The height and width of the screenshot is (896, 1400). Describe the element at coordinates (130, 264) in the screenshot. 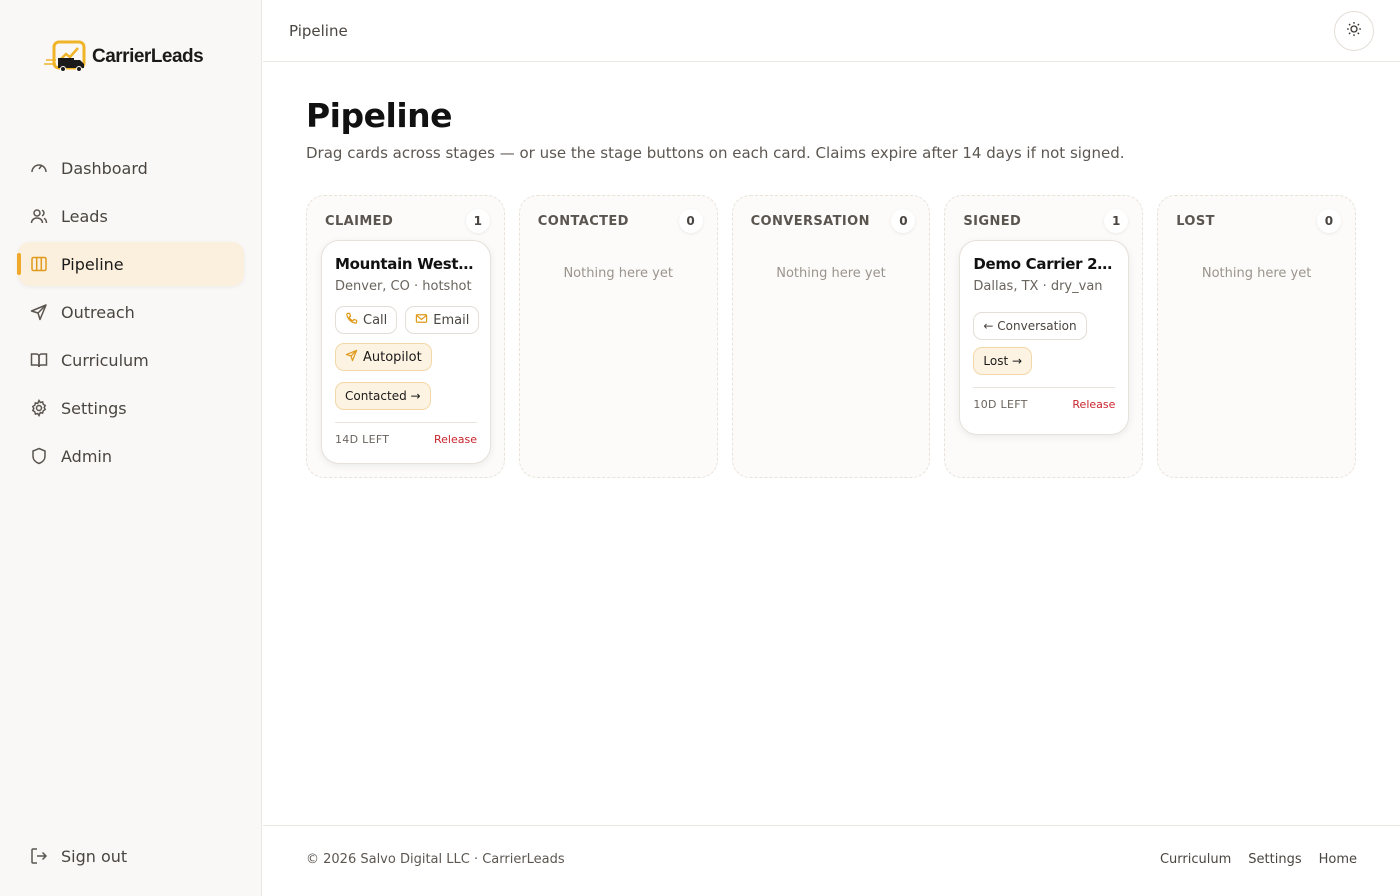

I see `sidebar-item-pipeline: Pipeline` at that location.